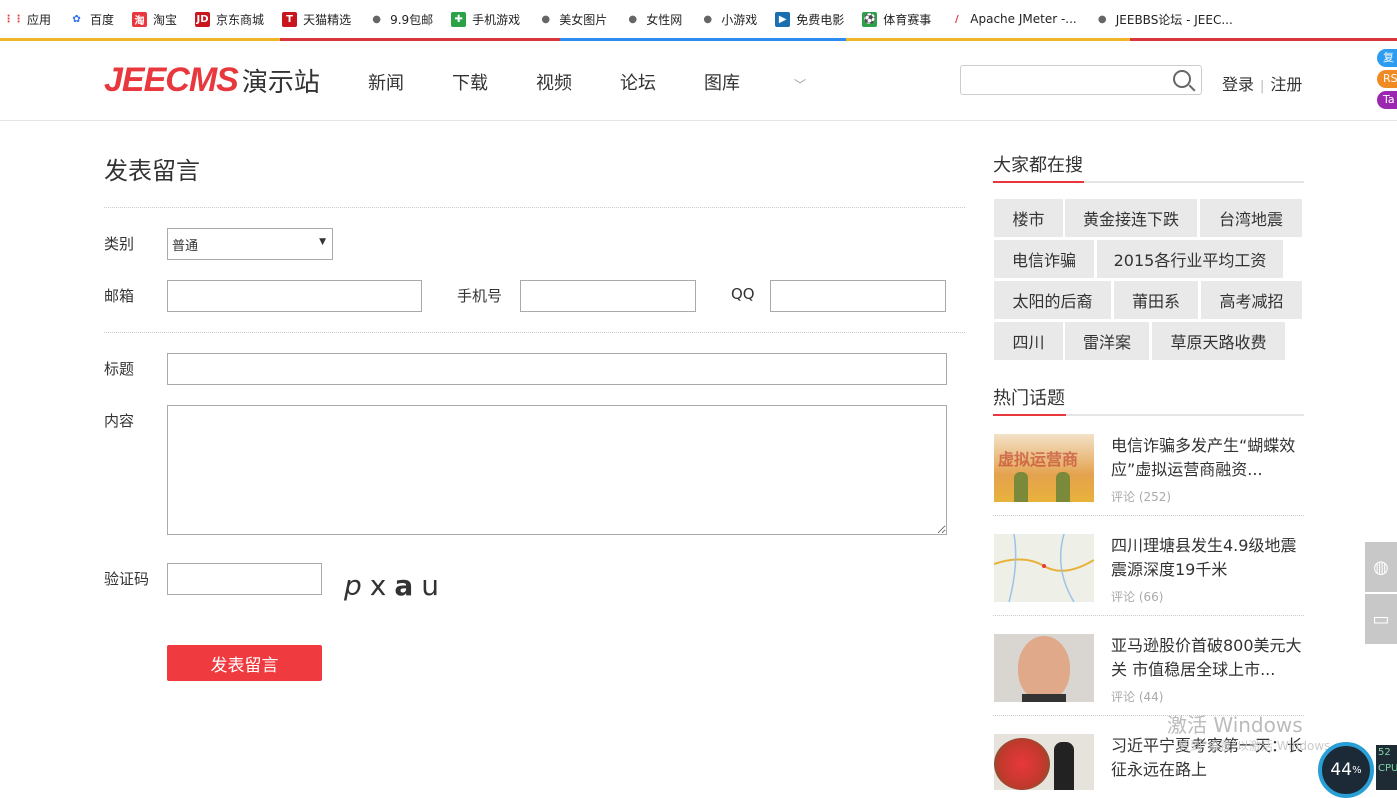 This screenshot has height=798, width=1397. I want to click on register-link: 注册, so click(1286, 84).